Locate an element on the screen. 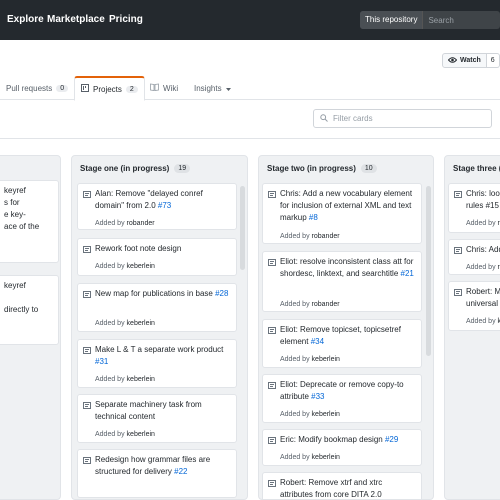  issue-number-link: #8 is located at coordinates (313, 217).